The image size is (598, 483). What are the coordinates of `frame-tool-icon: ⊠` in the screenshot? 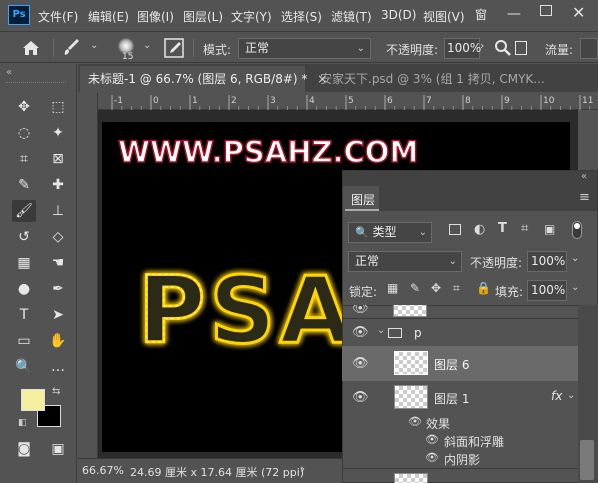 It's located at (58, 159).